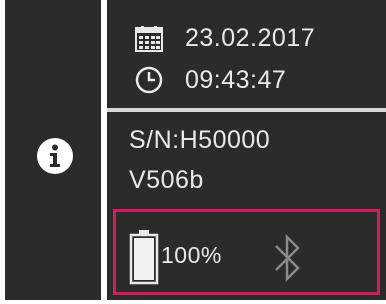 This screenshot has height=304, width=386. I want to click on serial-number: S/N:H50000, so click(200, 140).